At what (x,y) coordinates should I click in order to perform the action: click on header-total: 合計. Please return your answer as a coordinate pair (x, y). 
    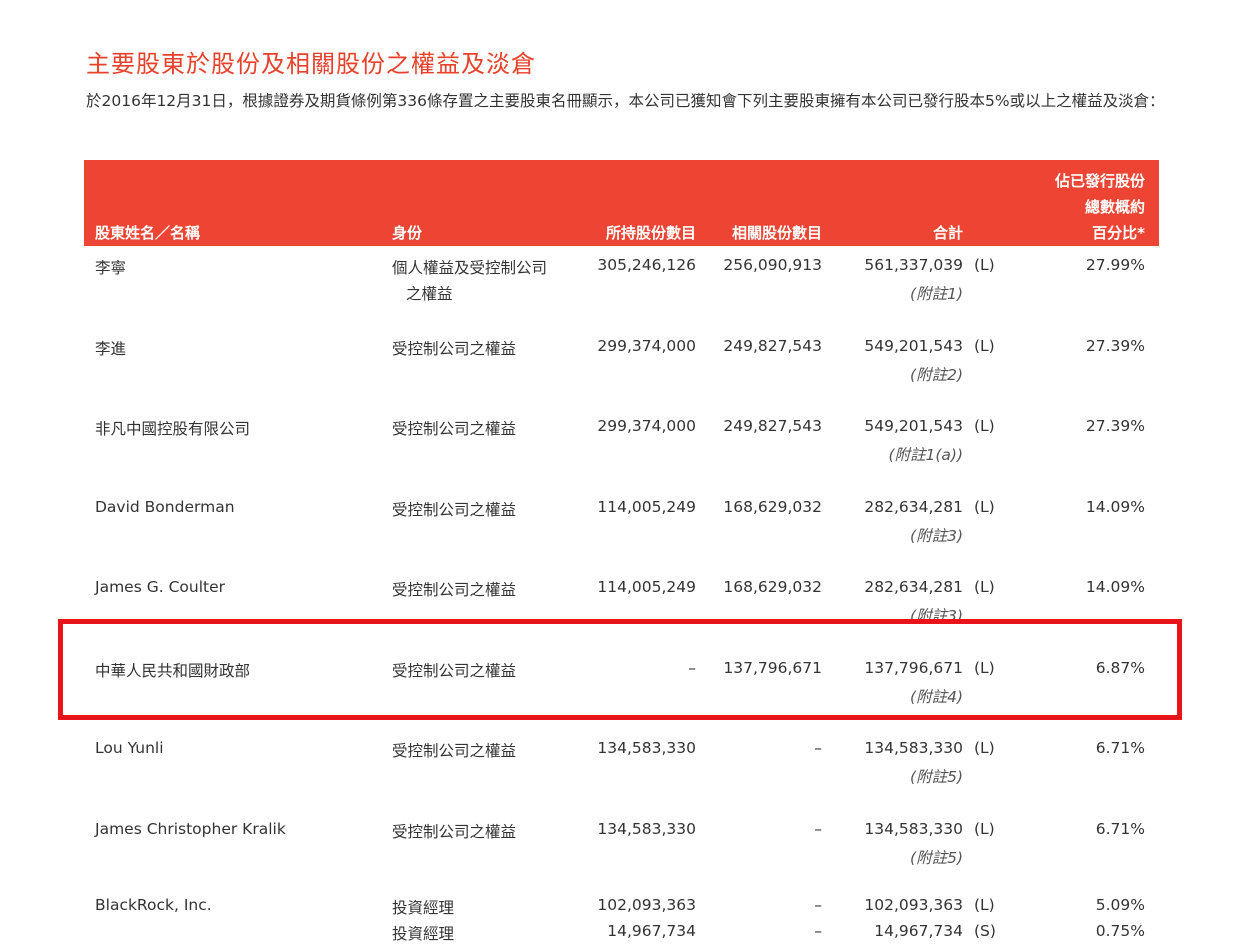
    Looking at the image, I should click on (947, 233).